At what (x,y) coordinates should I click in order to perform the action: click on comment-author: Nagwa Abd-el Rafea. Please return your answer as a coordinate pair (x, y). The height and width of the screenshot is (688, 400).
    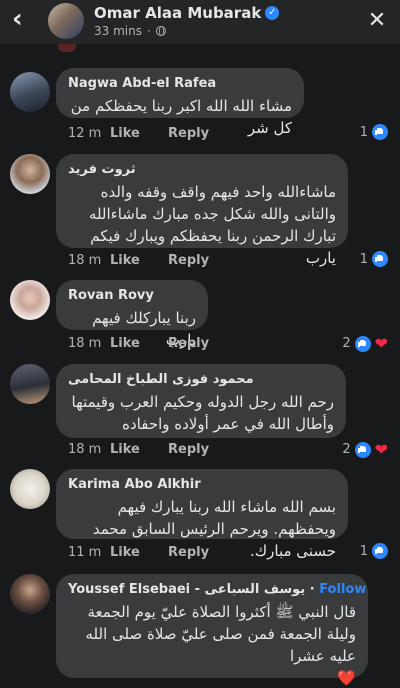
    Looking at the image, I should click on (180, 83).